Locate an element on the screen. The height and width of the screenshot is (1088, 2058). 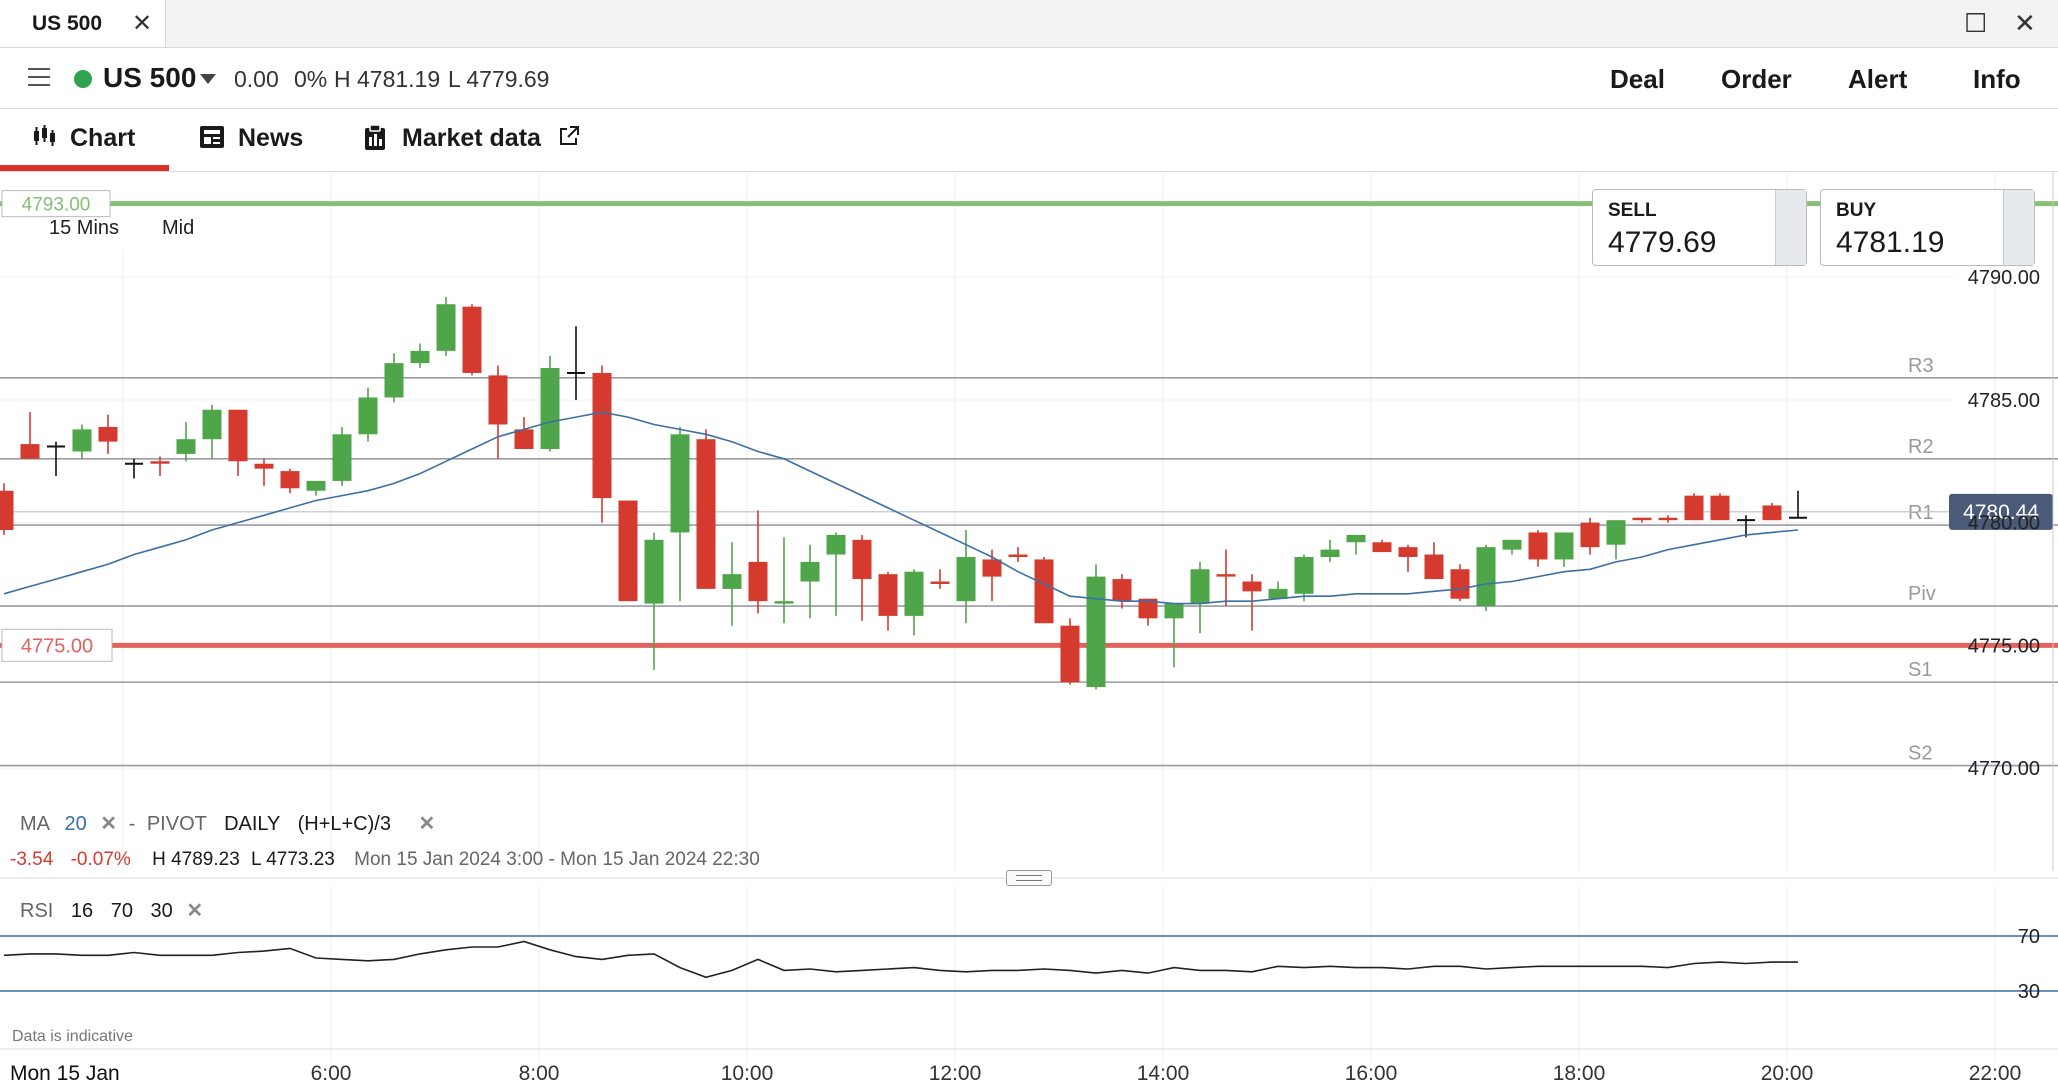
remove-pivot-icon: ✕ is located at coordinates (427, 824).